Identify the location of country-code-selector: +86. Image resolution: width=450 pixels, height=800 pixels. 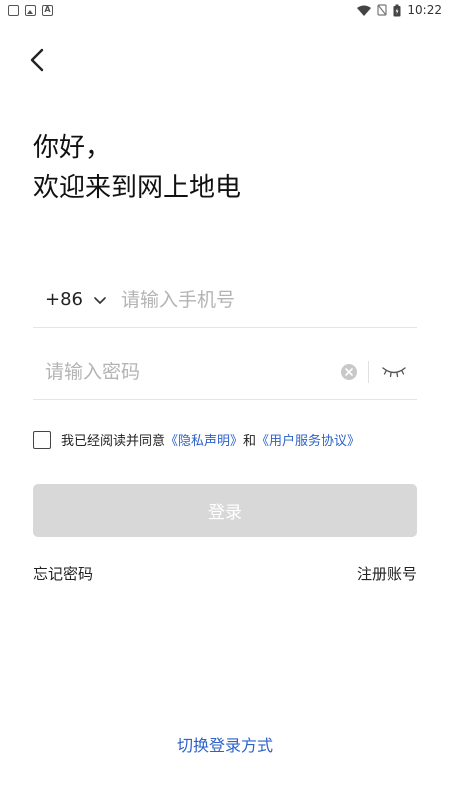
(83, 299).